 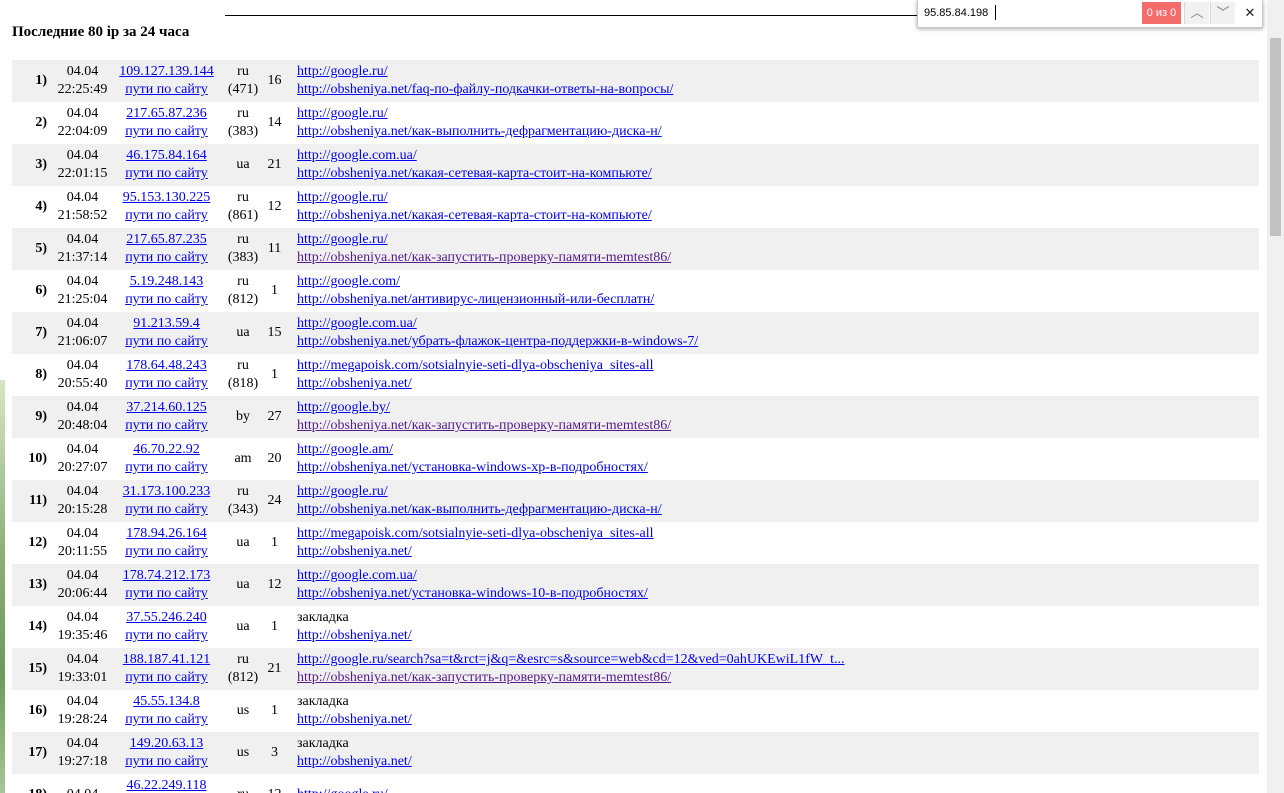 What do you see at coordinates (166, 156) in the screenshot?
I see `ip-address-link: 46.175.84.164` at bounding box center [166, 156].